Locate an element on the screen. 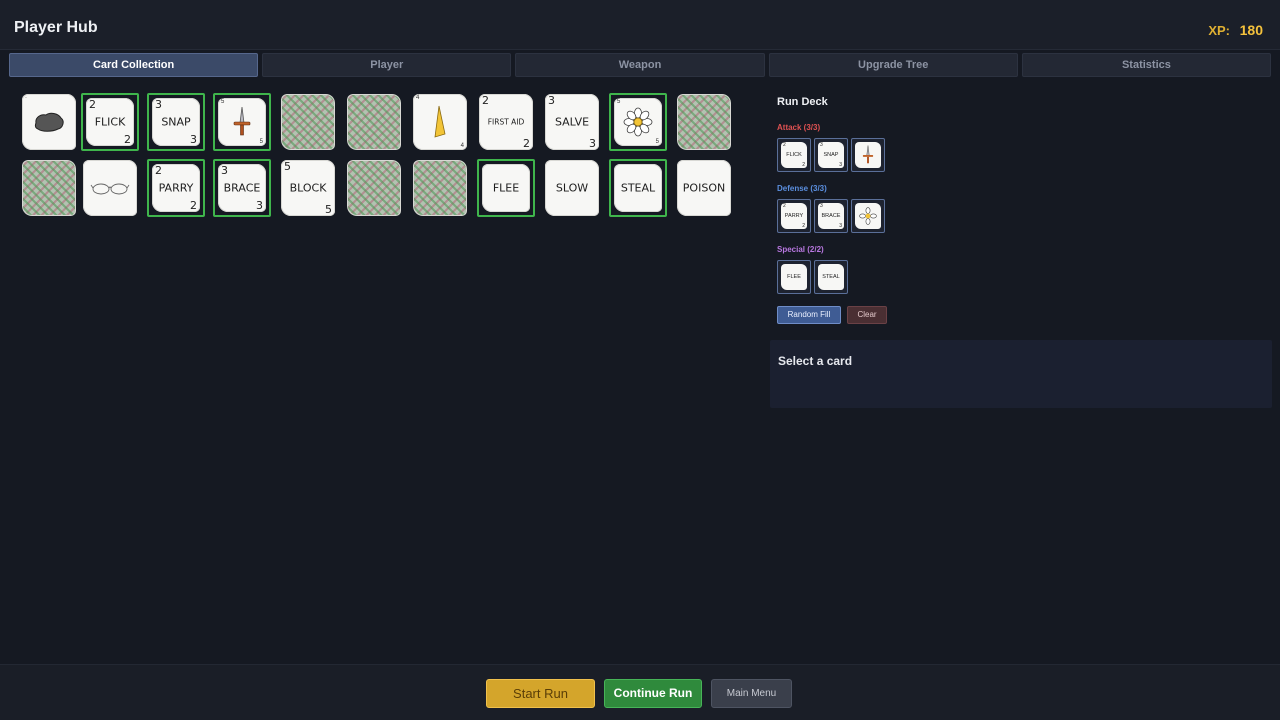 This screenshot has width=1280, height=720. collection-card: 3 BRACE 3 is located at coordinates (242, 188).